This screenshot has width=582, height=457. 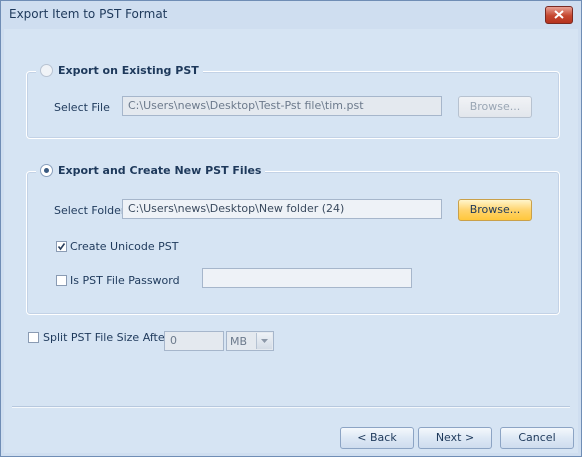 I want to click on close-button, so click(x=559, y=15).